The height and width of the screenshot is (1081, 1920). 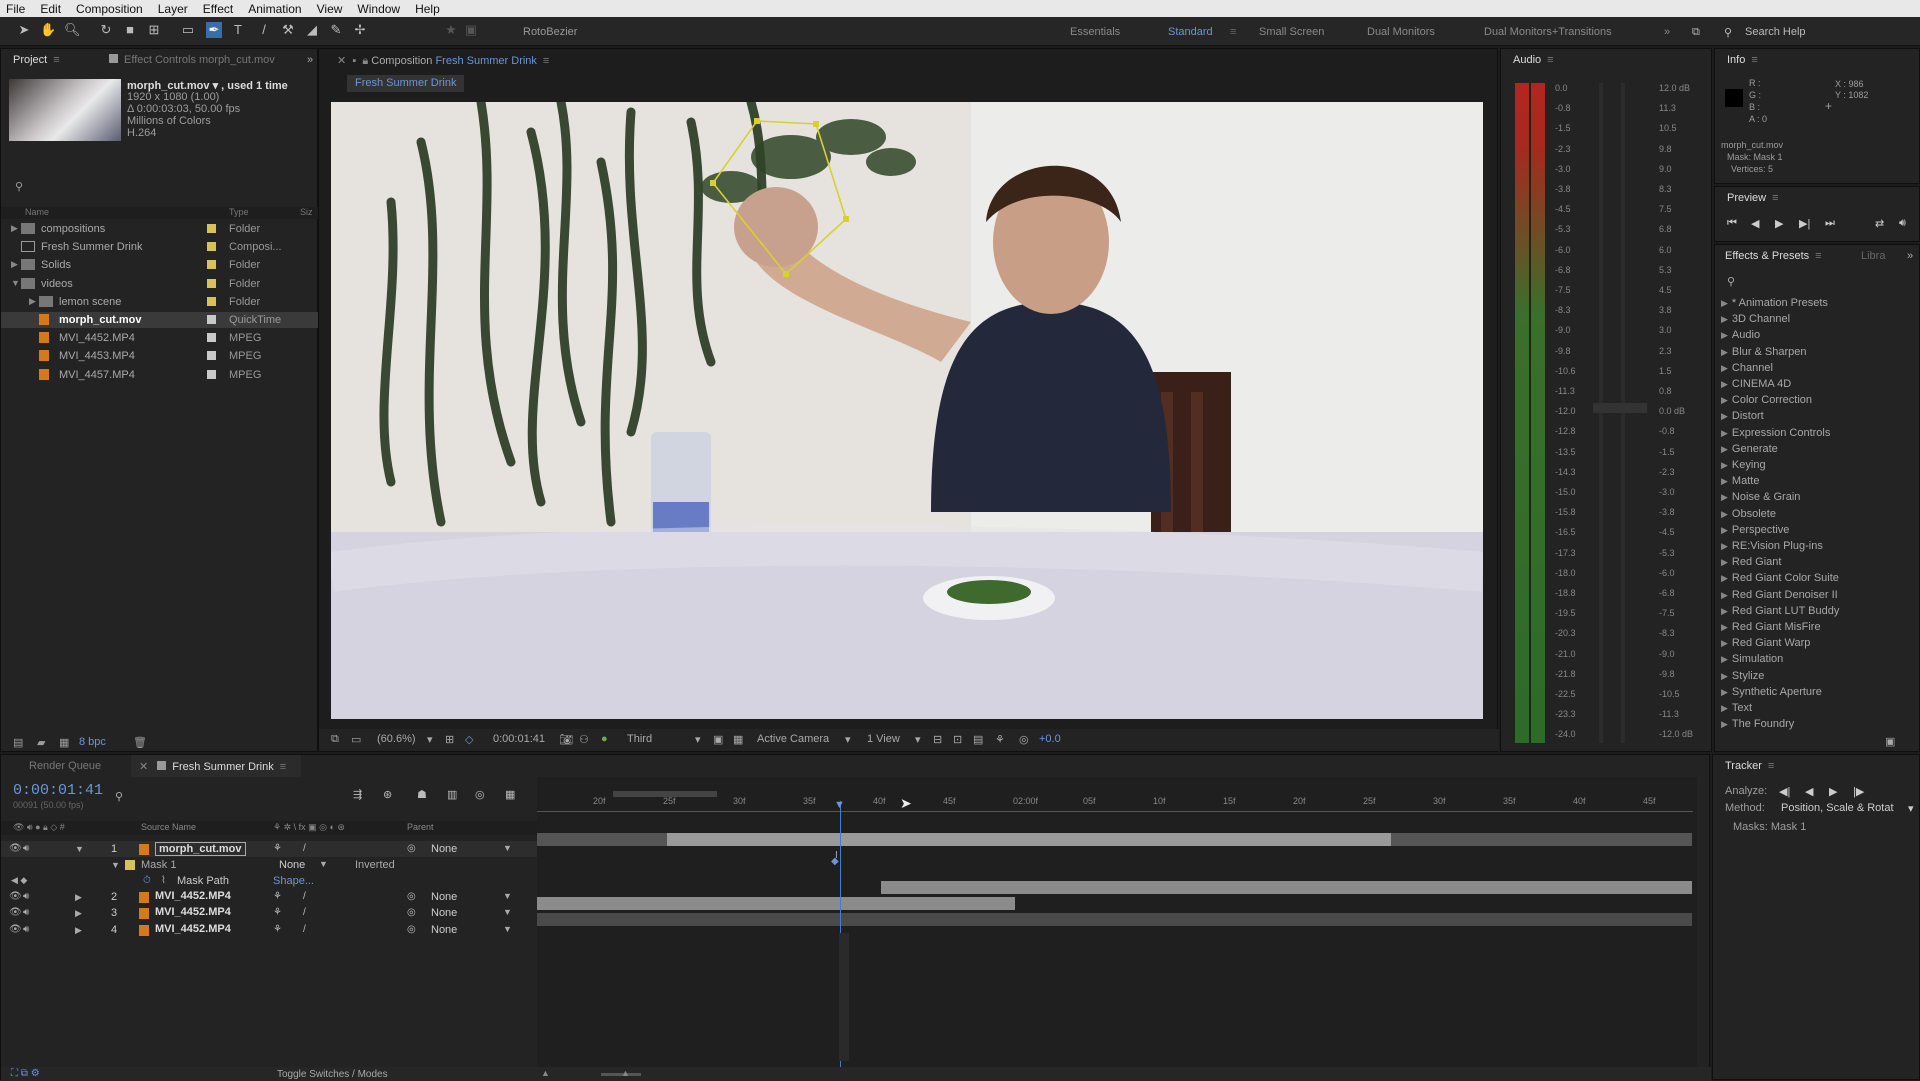 I want to click on play-icon: ▶, so click(x=1779, y=223).